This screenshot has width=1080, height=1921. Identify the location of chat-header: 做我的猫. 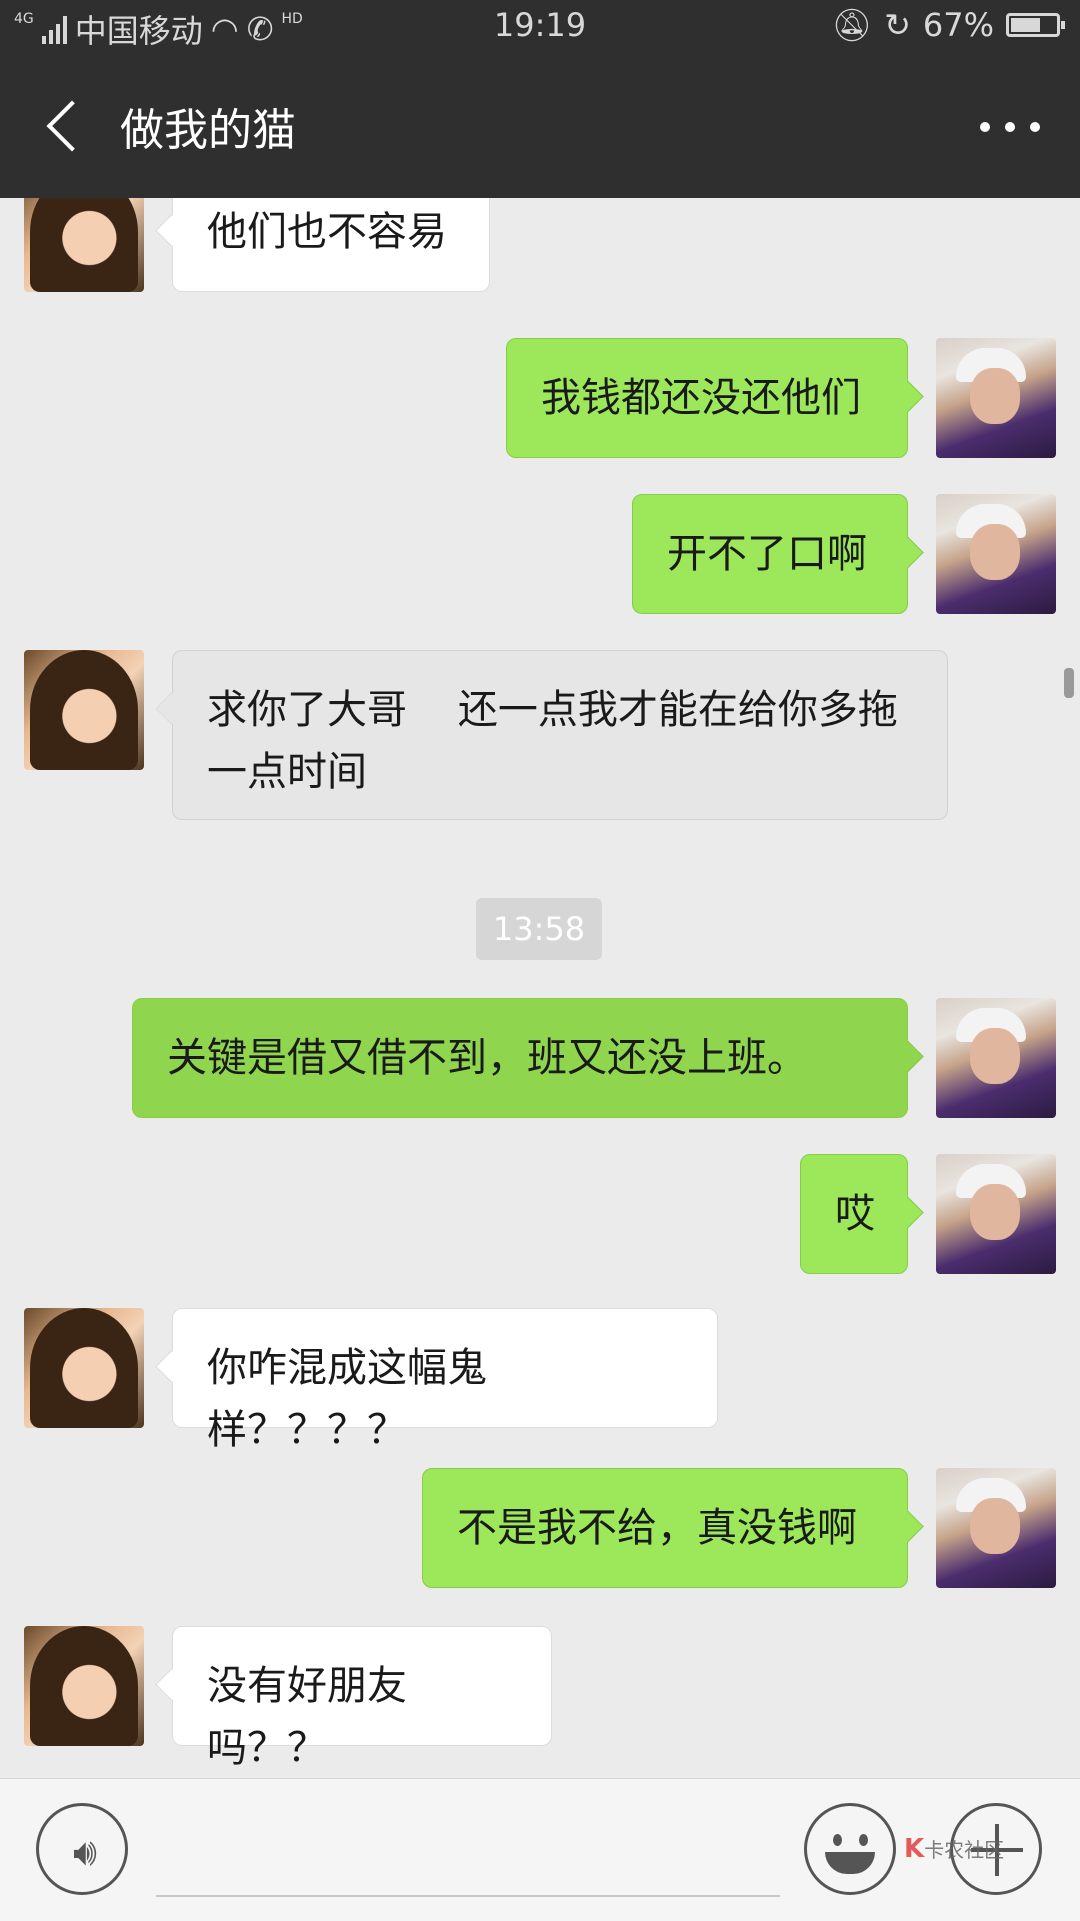
(540, 127).